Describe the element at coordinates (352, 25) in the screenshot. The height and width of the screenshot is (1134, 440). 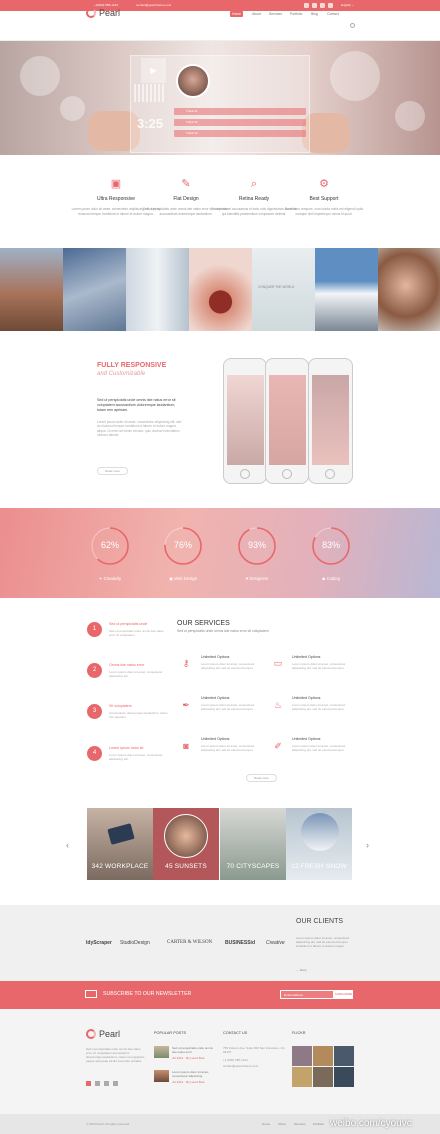
I see `search-icon` at that location.